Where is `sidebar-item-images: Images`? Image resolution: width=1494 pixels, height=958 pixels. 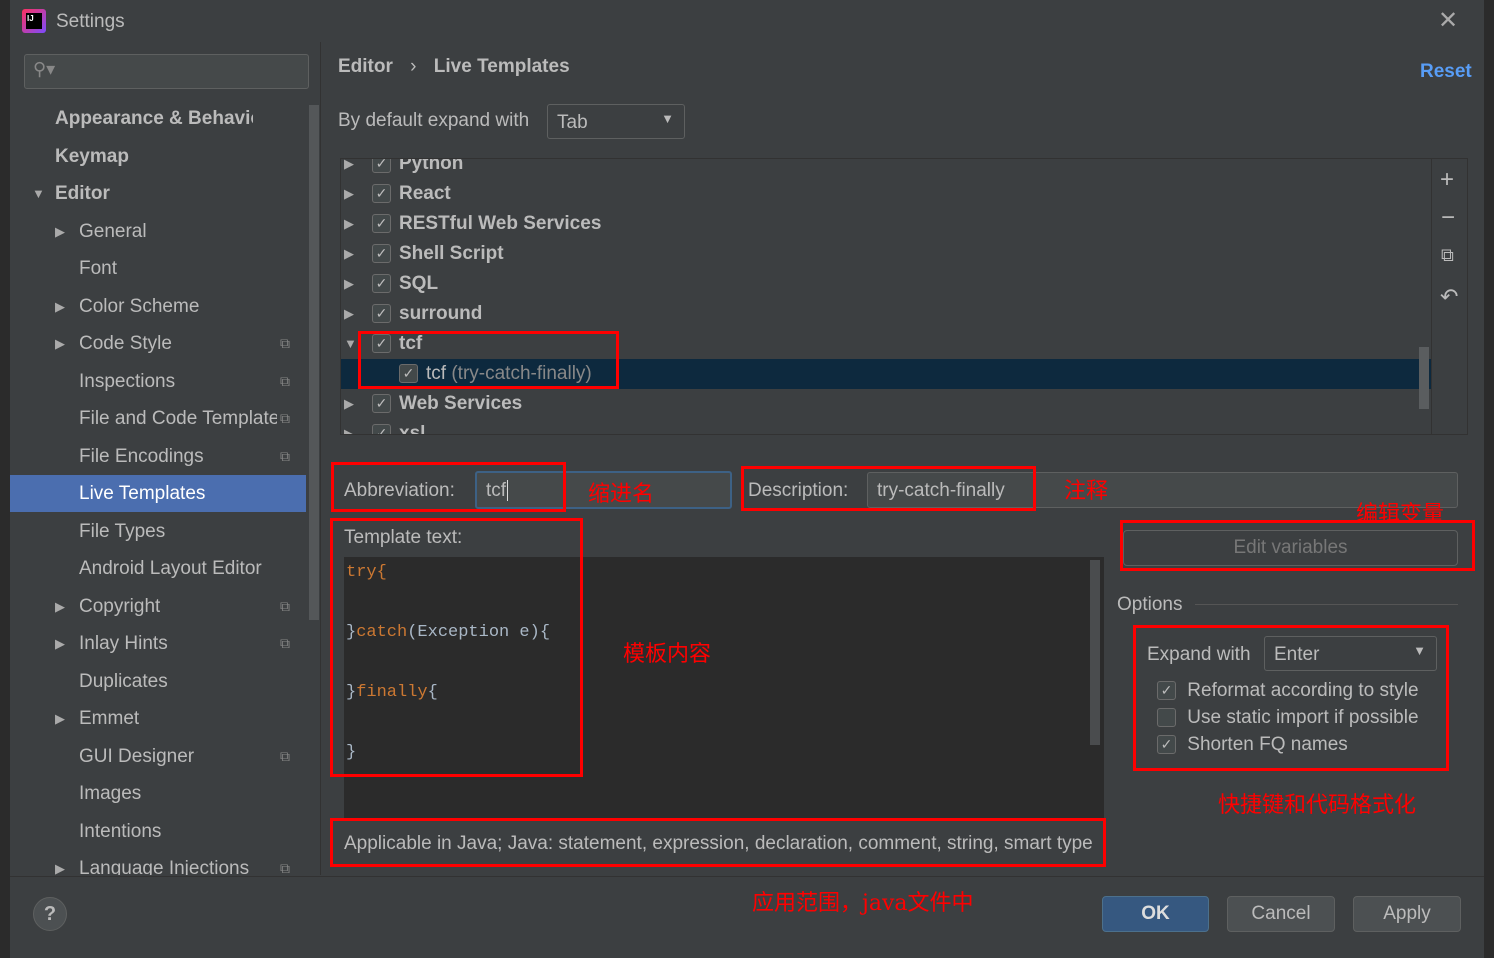 sidebar-item-images: Images is located at coordinates (158, 793).